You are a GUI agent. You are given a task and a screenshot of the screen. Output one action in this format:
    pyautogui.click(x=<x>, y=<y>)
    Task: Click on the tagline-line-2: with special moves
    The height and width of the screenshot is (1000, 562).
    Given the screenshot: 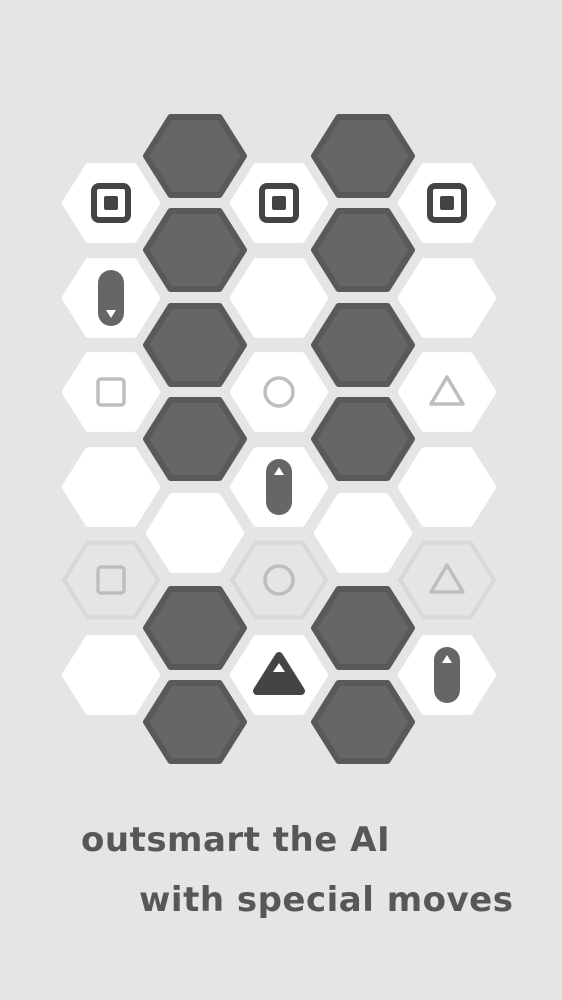 What is the action you would take?
    pyautogui.click(x=326, y=900)
    